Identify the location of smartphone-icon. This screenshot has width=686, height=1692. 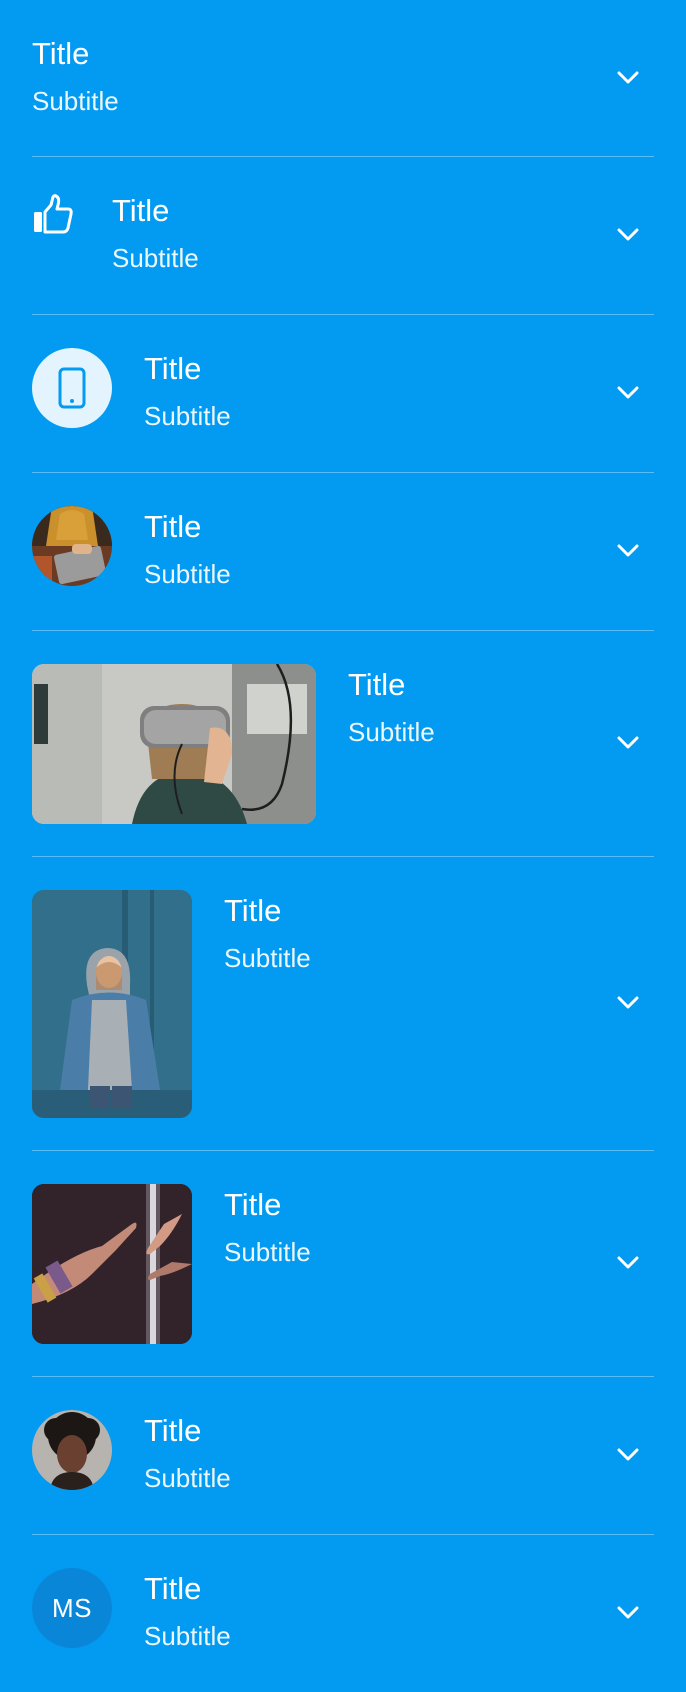
(72, 388).